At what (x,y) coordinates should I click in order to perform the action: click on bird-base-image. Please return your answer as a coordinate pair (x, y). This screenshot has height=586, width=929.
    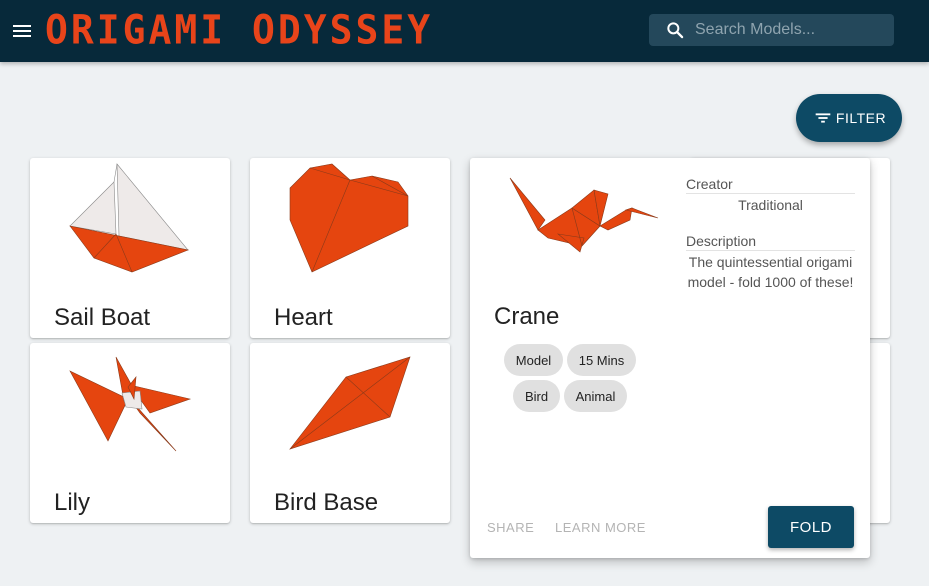
    Looking at the image, I should click on (350, 403).